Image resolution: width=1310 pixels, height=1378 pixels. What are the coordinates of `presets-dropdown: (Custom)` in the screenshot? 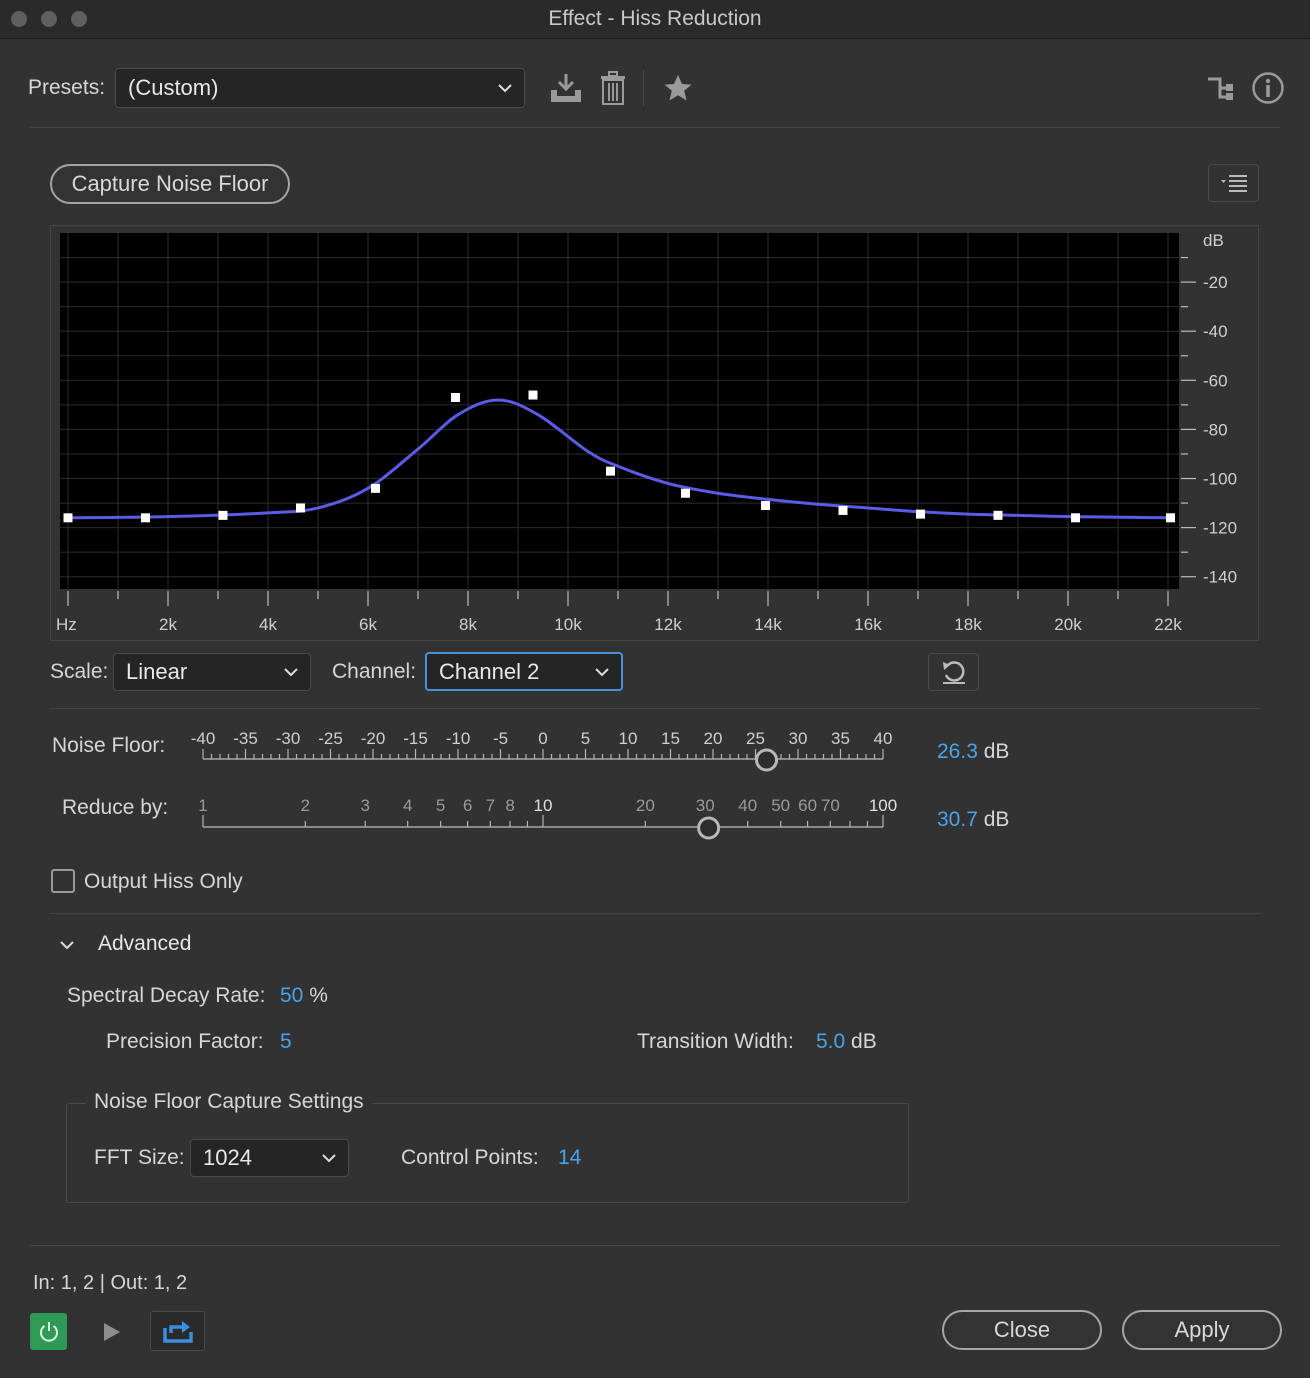 It's located at (320, 88).